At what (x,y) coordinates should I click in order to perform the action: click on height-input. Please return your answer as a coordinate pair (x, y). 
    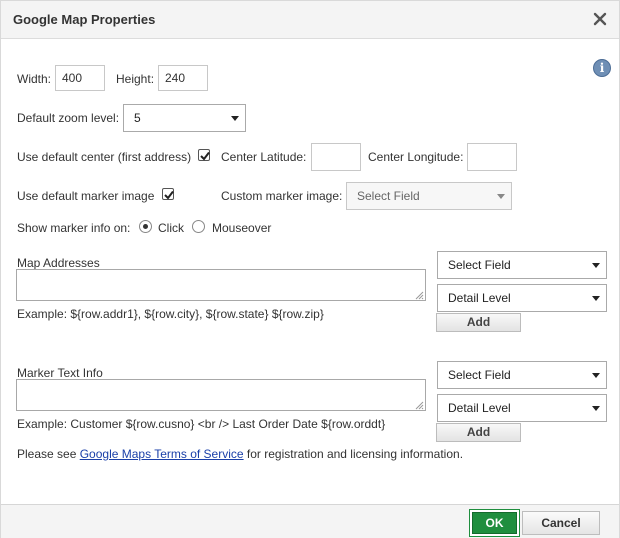
    Looking at the image, I should click on (183, 78).